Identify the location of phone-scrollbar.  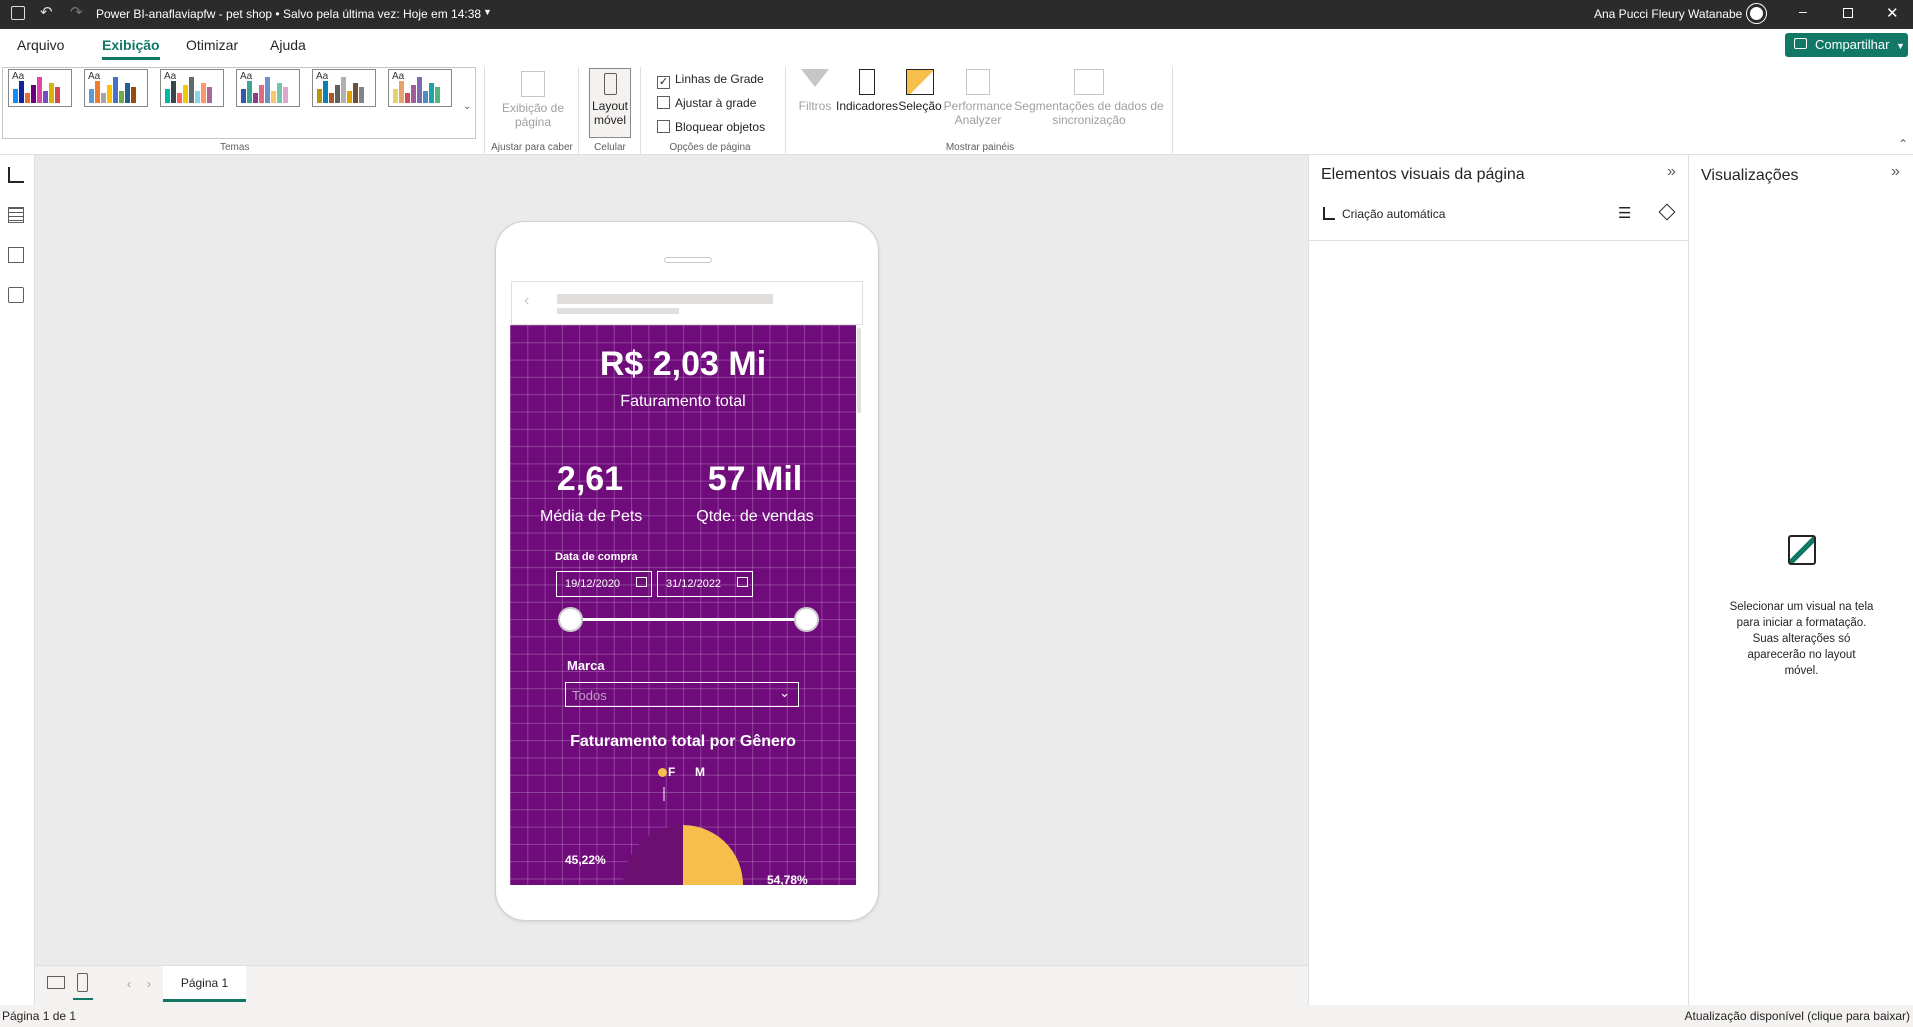
(859, 370).